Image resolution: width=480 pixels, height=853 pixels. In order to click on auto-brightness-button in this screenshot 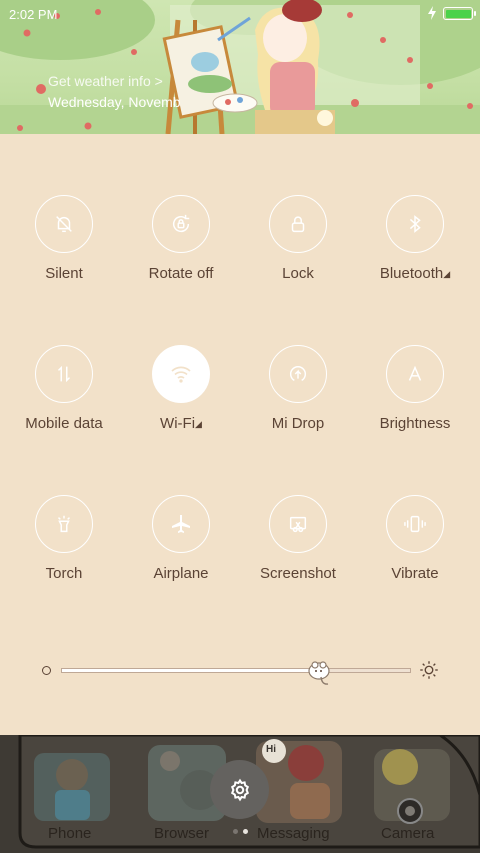, I will do `click(415, 374)`.